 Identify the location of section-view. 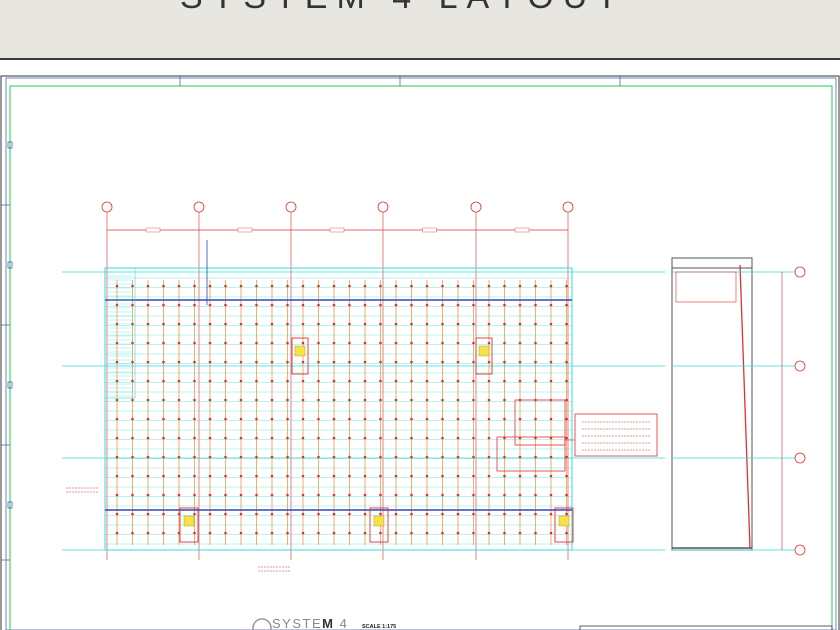
(738, 406).